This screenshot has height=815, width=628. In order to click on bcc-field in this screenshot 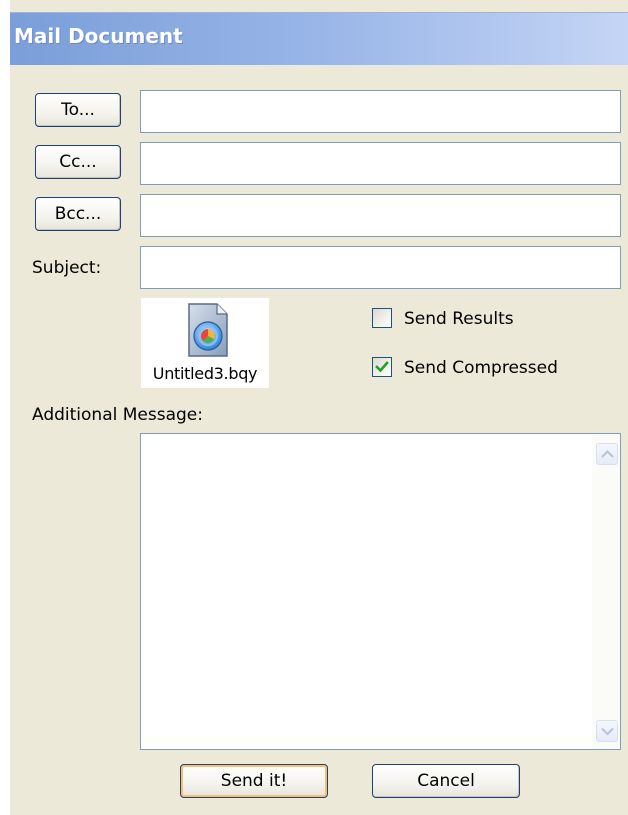, I will do `click(380, 215)`.